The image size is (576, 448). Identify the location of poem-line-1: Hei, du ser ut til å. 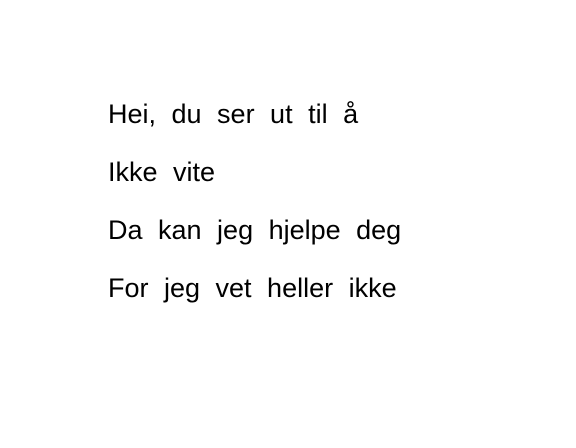
(233, 114).